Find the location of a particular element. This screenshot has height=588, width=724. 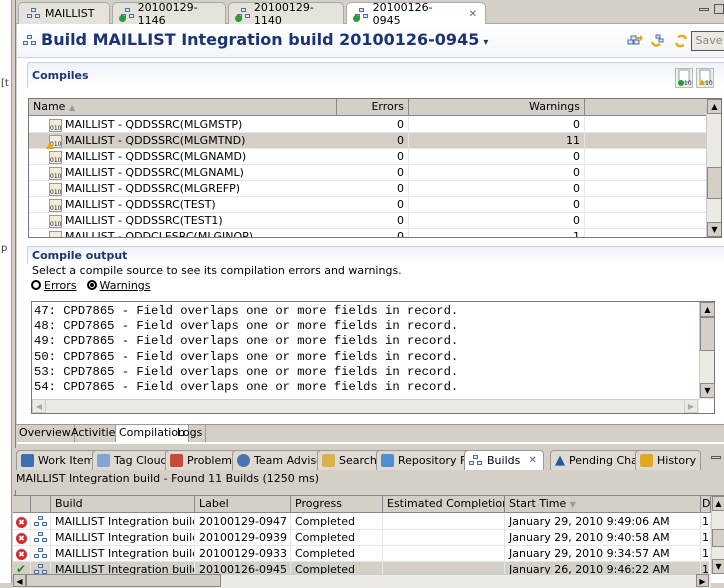

pending-changes-icon: ▲ is located at coordinates (560, 460).